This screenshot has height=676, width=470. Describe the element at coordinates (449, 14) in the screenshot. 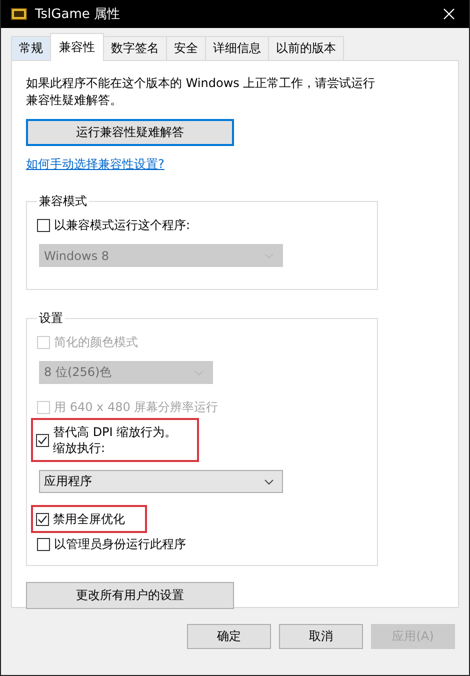

I see `close-icon` at that location.